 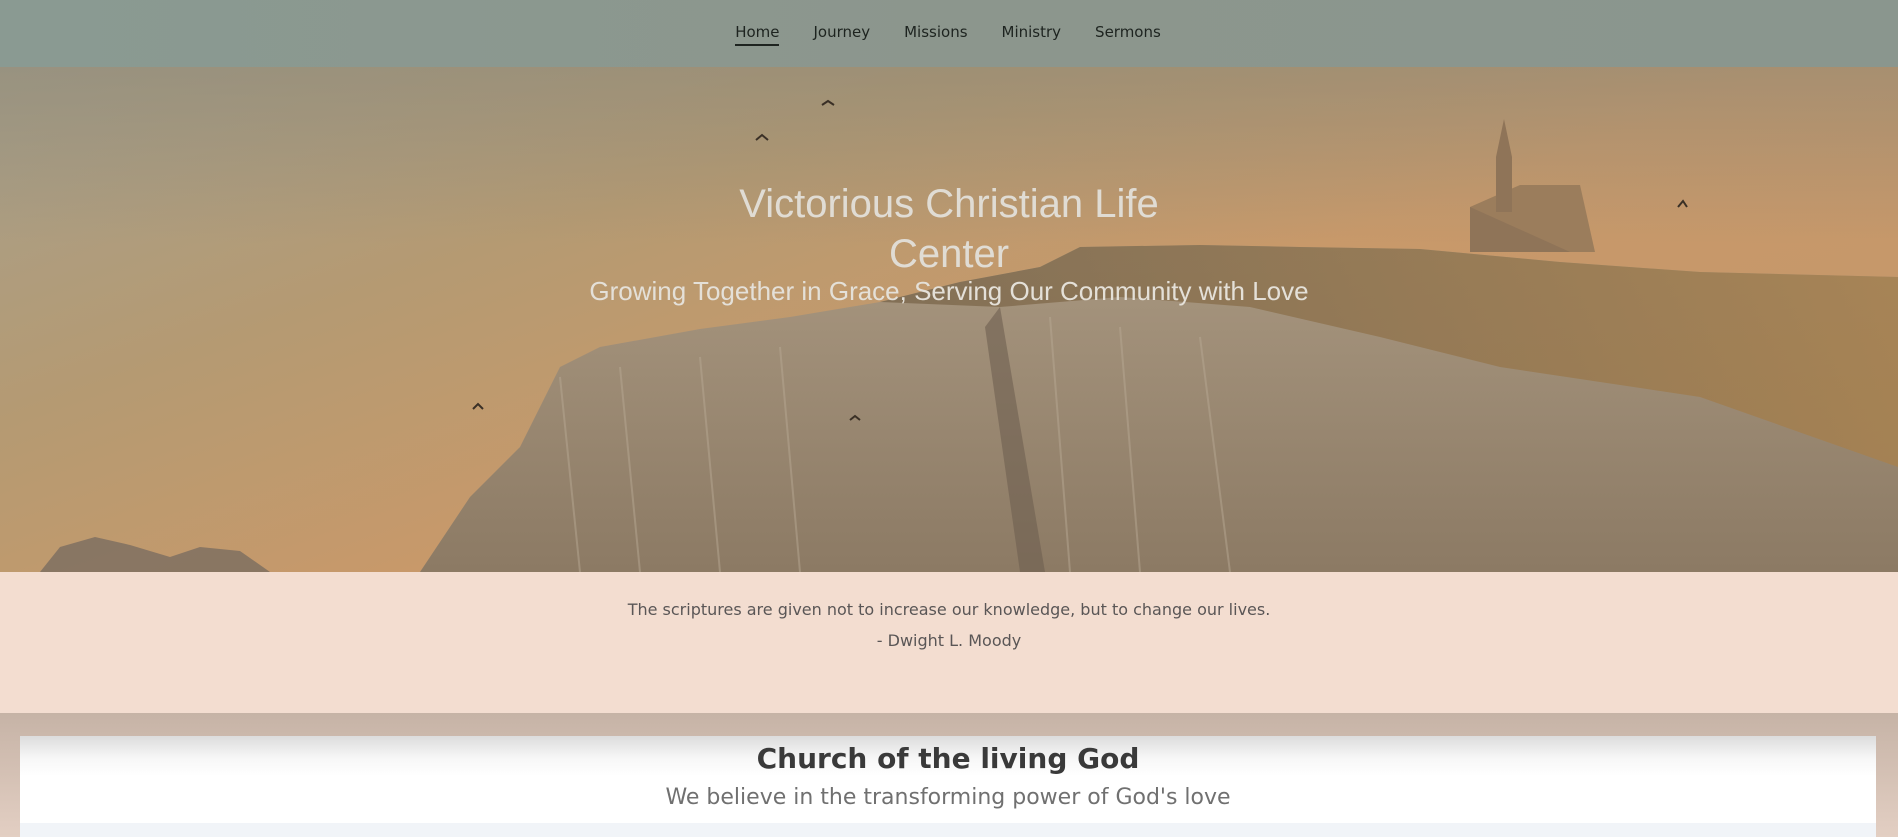 I want to click on quote-author: - Dwight L. Moody, so click(x=949, y=640).